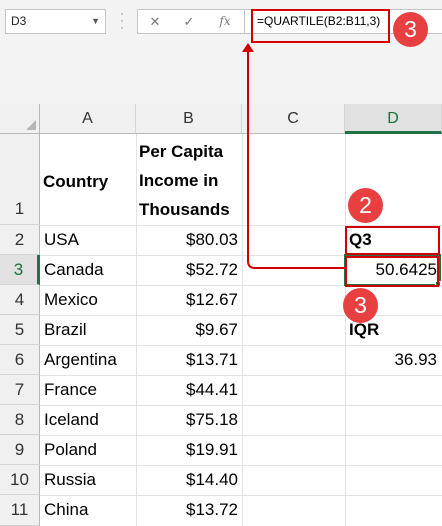 The height and width of the screenshot is (526, 442). What do you see at coordinates (293, 156) in the screenshot?
I see `annotation-arrow` at bounding box center [293, 156].